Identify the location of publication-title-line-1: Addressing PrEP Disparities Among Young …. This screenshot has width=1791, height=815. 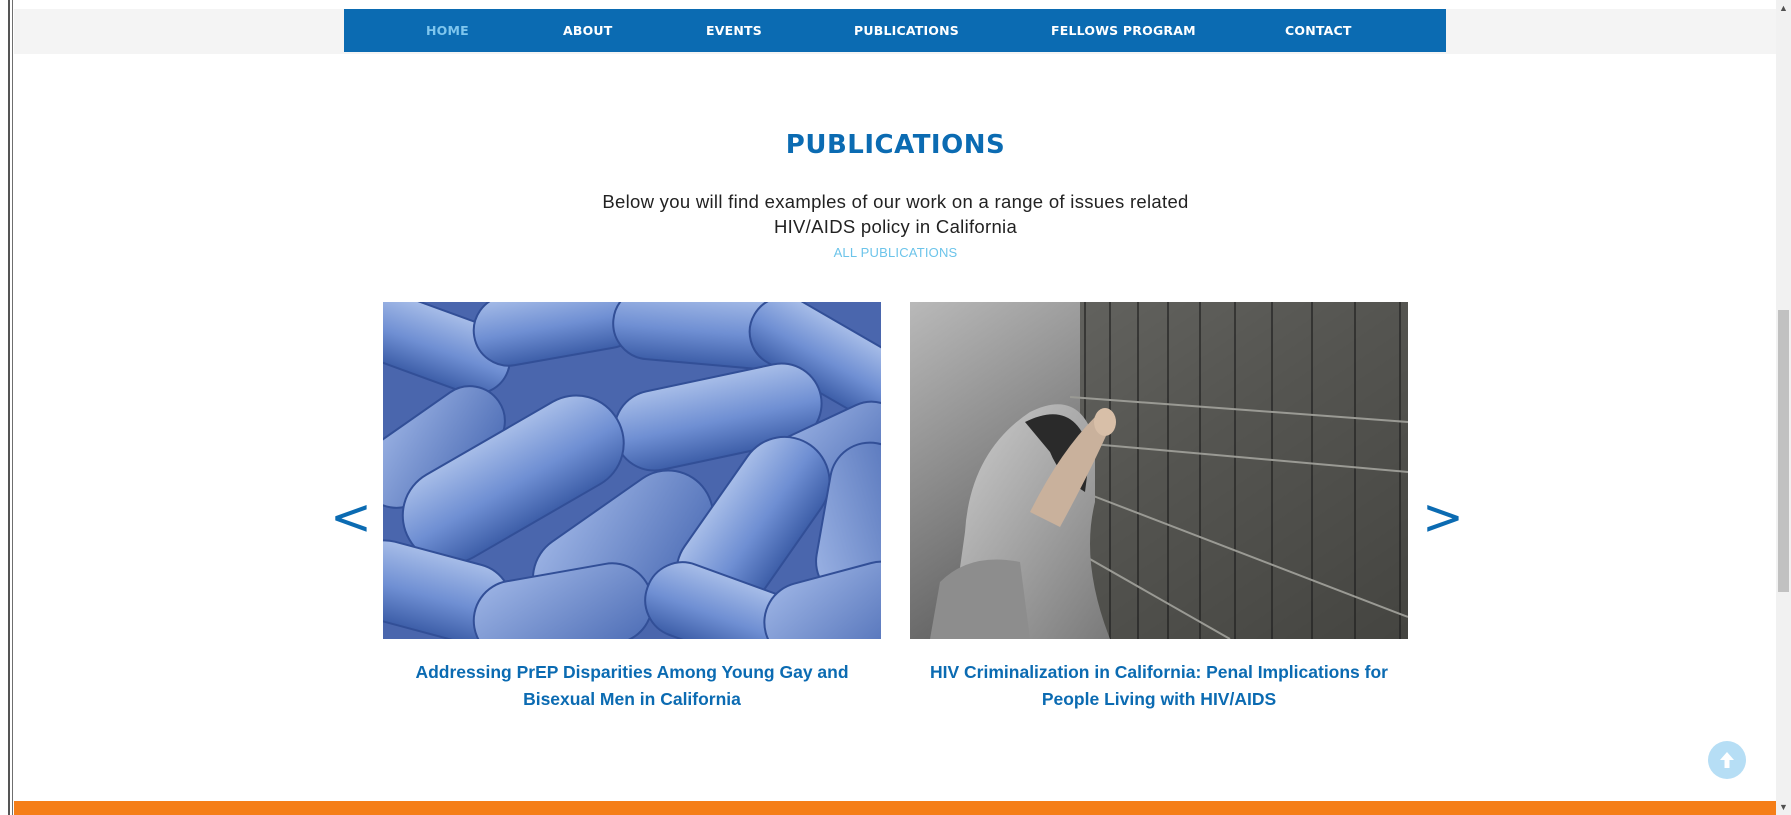
(632, 672).